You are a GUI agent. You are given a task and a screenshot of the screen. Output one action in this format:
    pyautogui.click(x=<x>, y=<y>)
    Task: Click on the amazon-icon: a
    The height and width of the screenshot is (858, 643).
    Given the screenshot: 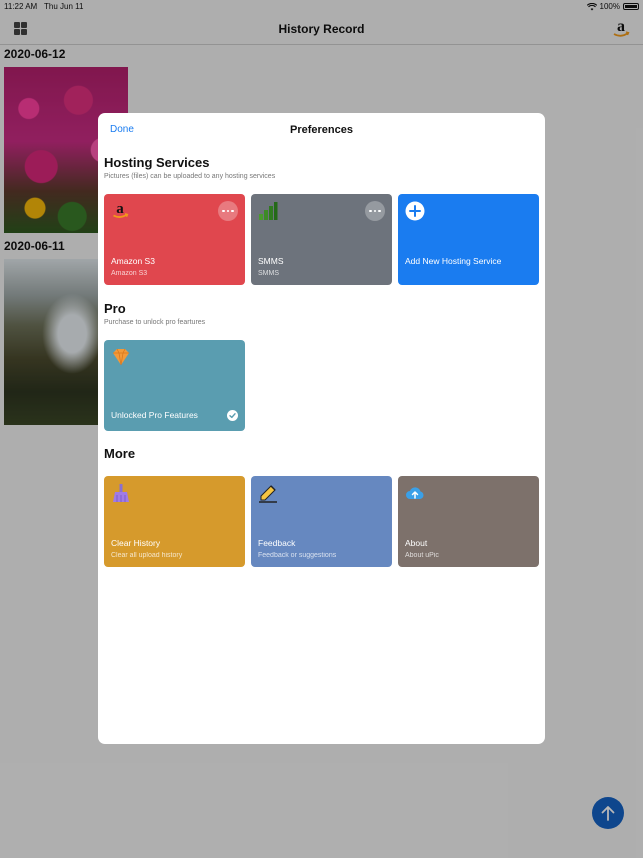 What is the action you would take?
    pyautogui.click(x=121, y=209)
    